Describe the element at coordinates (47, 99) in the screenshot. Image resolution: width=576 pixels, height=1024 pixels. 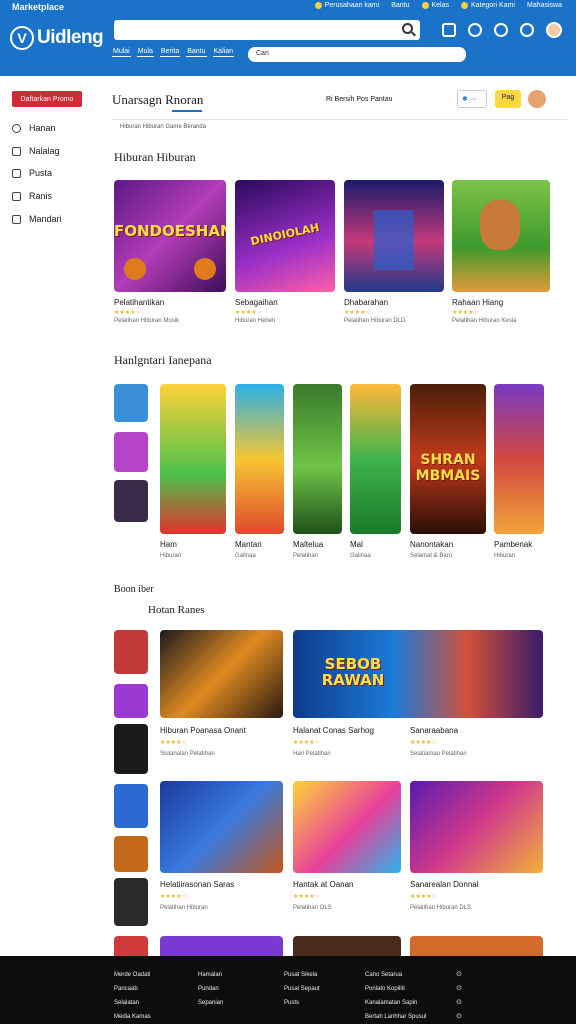
I see `promo-button: Daftarkan Promo` at that location.